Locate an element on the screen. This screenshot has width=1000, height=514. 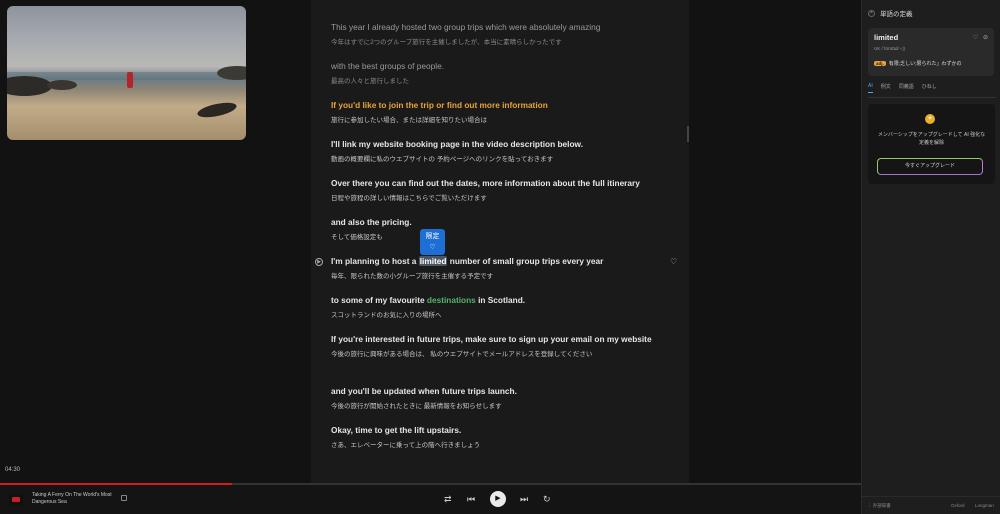
play-icon: ▶ is located at coordinates (498, 499).